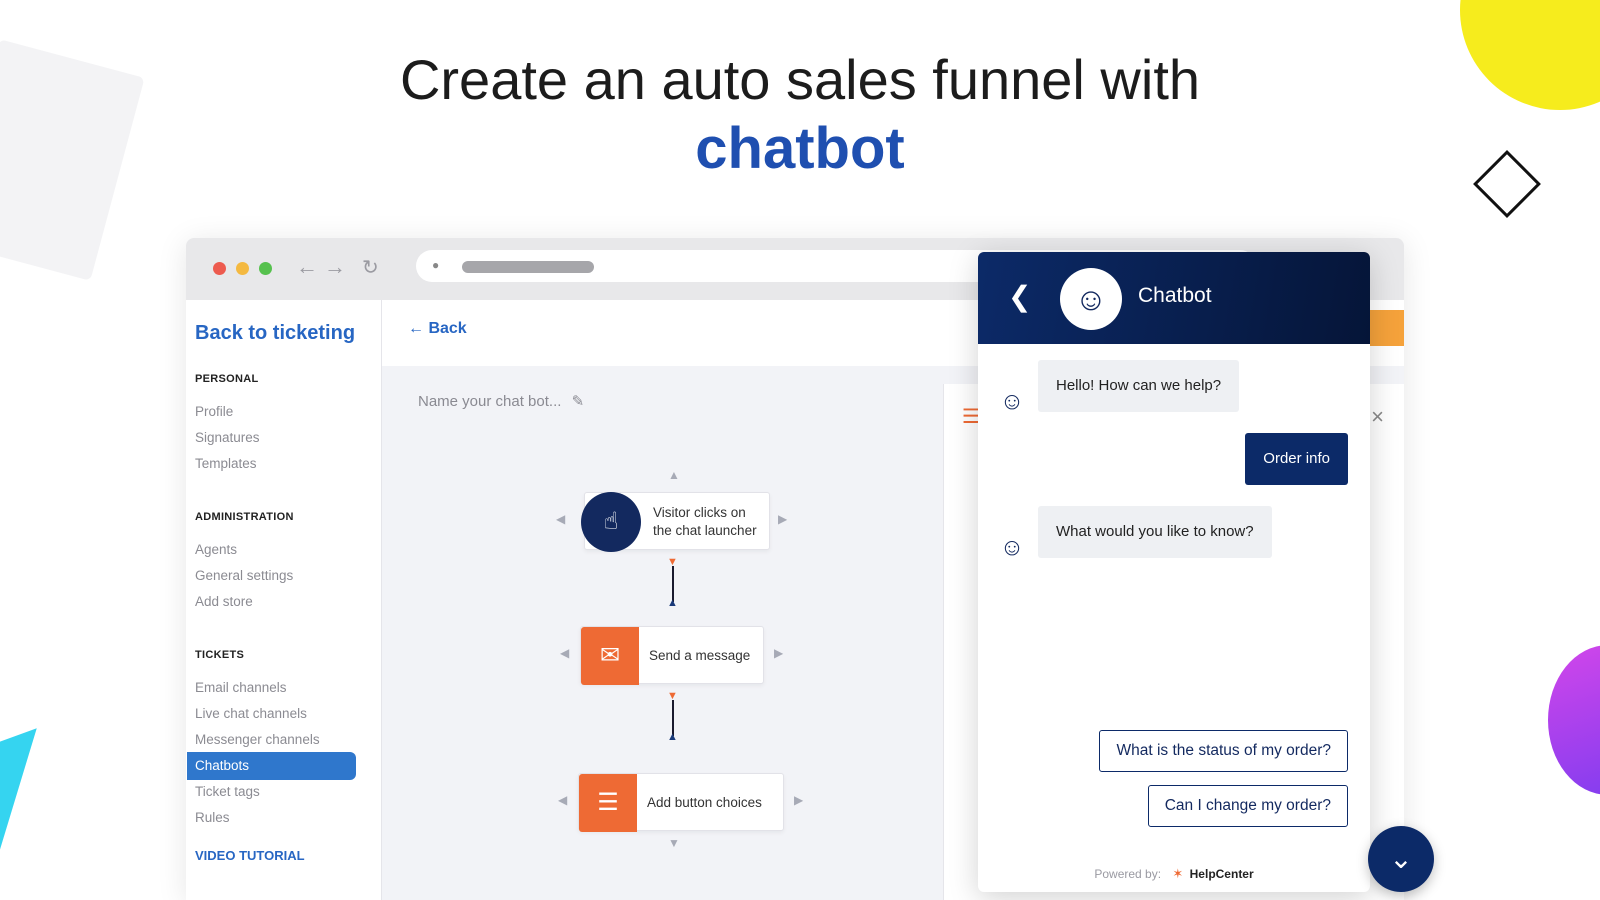 The height and width of the screenshot is (900, 1600). What do you see at coordinates (704, 802) in the screenshot?
I see `node-button-choices-label: Add button choices` at bounding box center [704, 802].